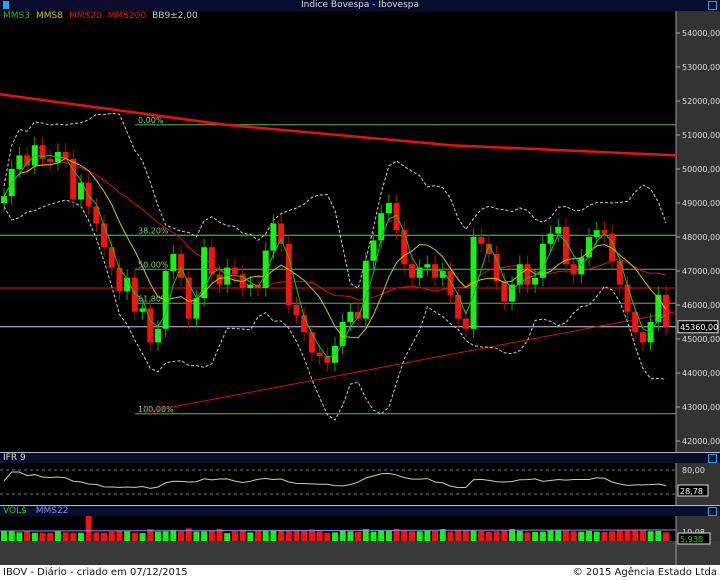 This screenshot has width=720, height=580. I want to click on volume-ma-label: MMS22, so click(52, 511).